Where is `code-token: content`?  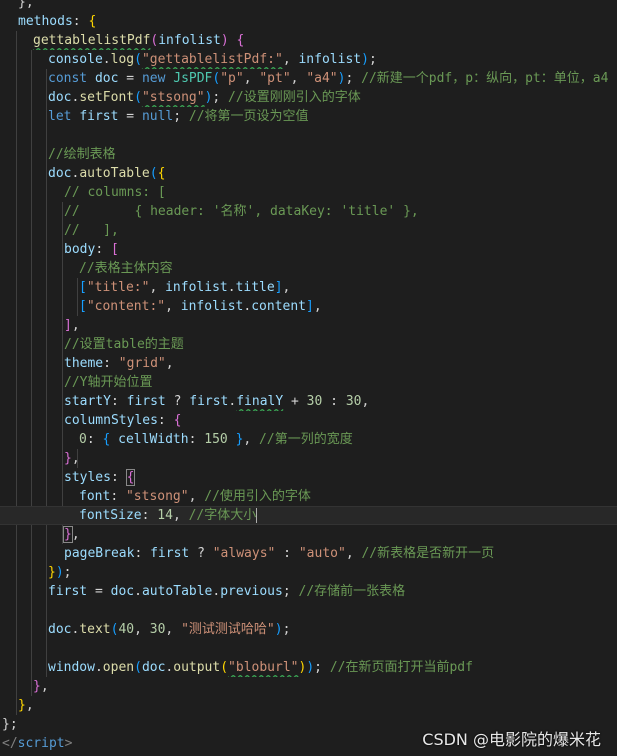
code-token: content is located at coordinates (279, 306).